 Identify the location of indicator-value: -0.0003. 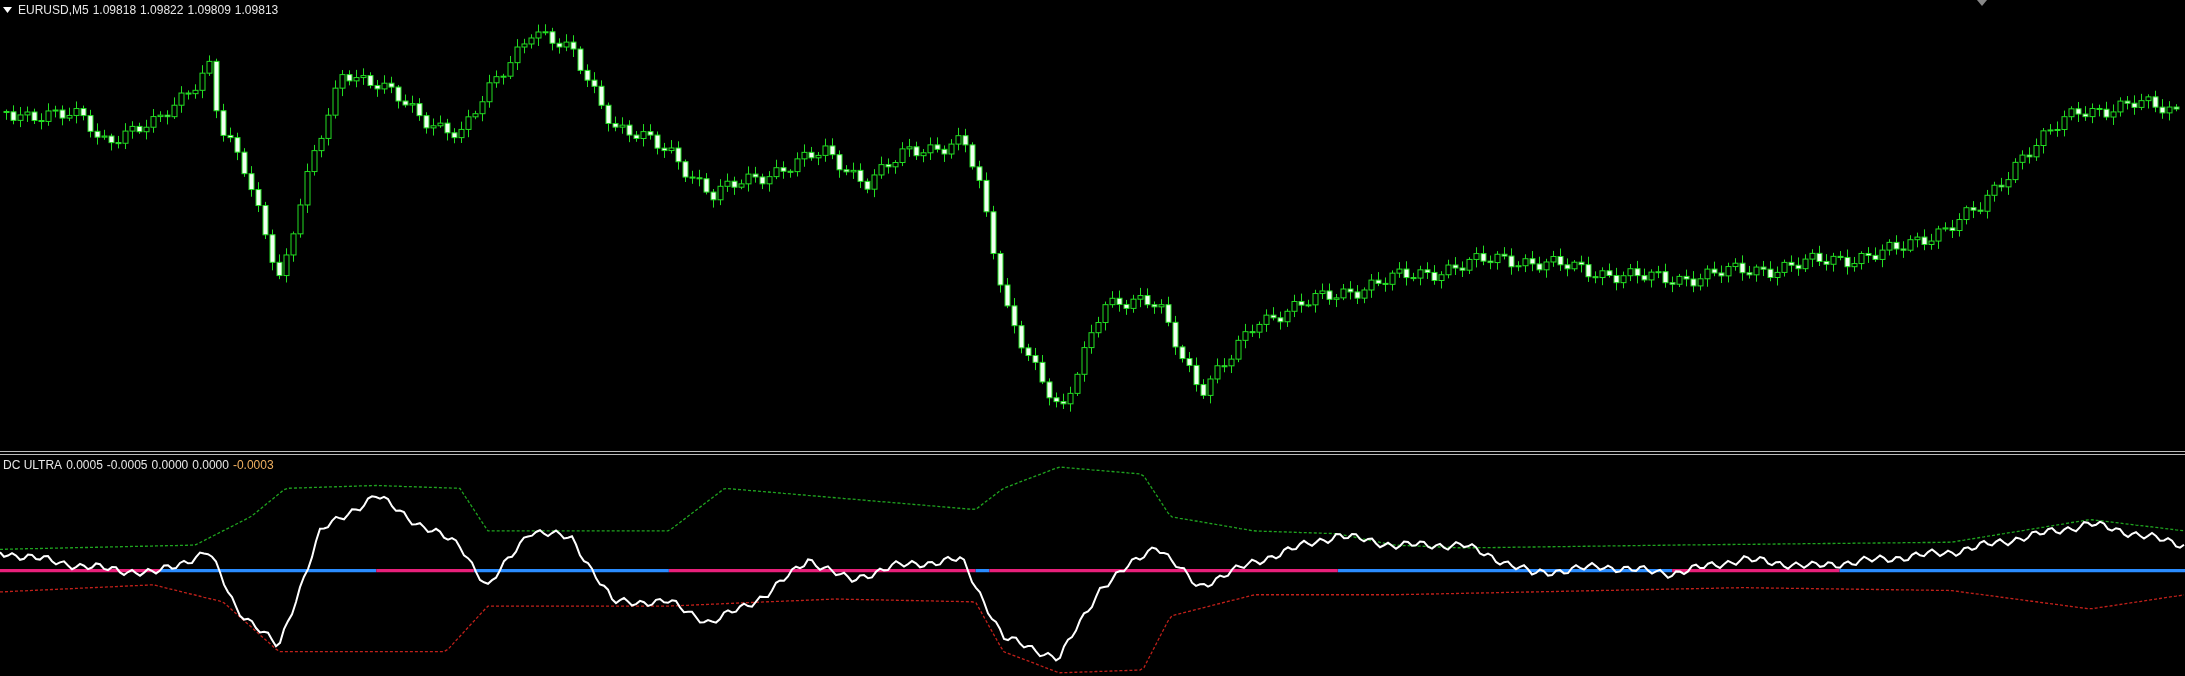
(253, 465).